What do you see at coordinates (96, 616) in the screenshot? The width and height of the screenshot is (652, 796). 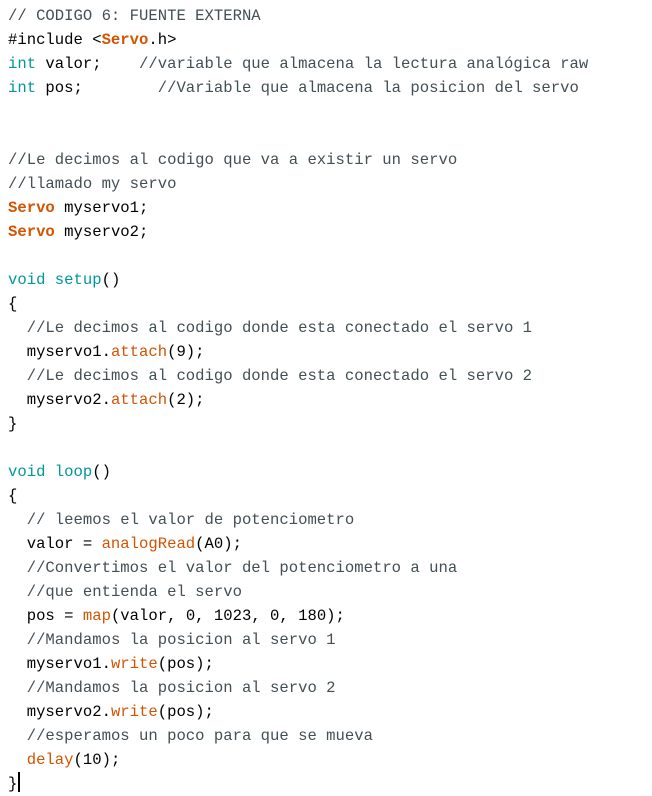 I see `code-function: map` at bounding box center [96, 616].